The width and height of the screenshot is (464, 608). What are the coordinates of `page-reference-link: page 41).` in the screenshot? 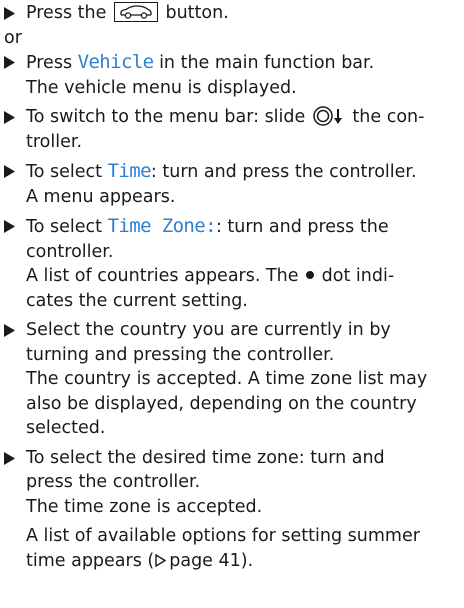 It's located at (211, 561).